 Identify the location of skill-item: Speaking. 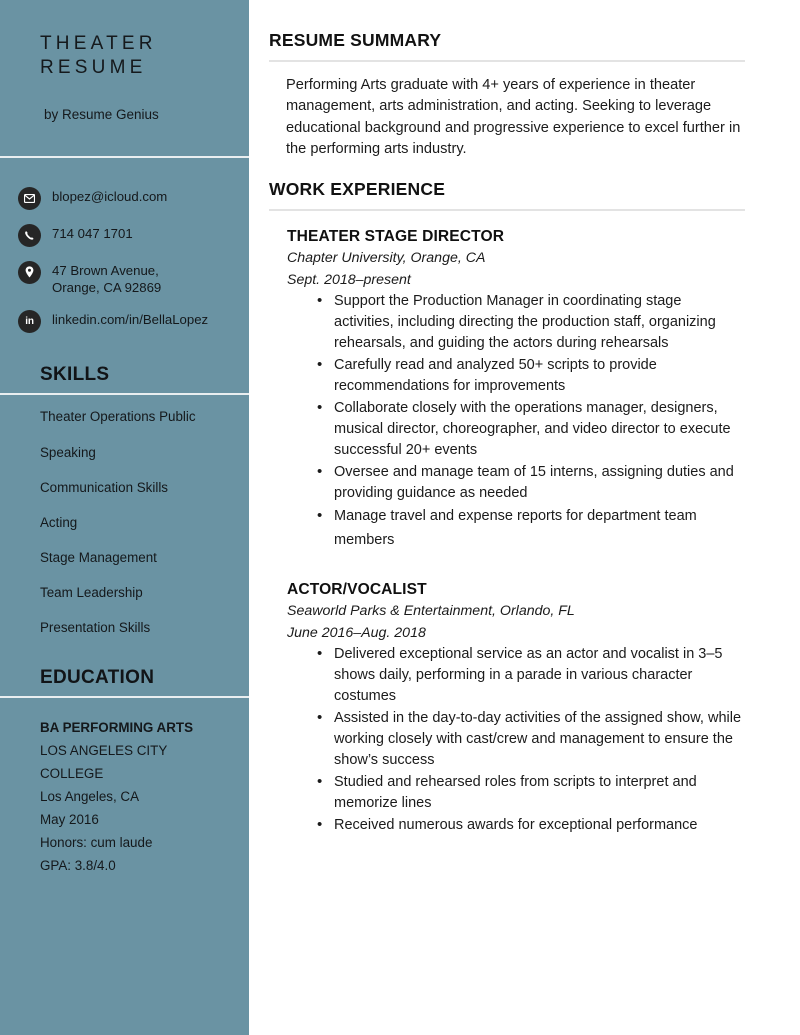
(68, 452).